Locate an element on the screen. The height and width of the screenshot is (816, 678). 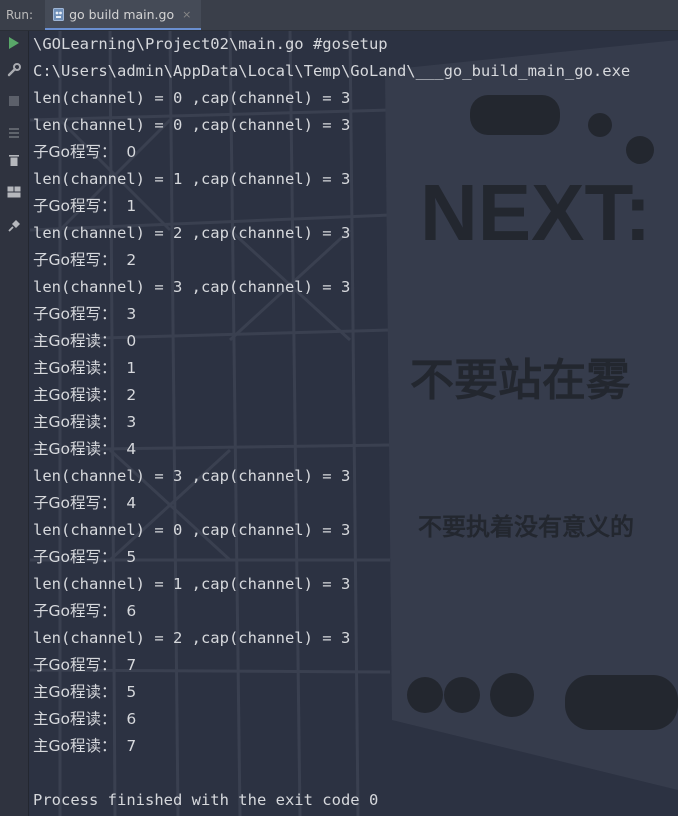
stop-icon is located at coordinates (14, 101).